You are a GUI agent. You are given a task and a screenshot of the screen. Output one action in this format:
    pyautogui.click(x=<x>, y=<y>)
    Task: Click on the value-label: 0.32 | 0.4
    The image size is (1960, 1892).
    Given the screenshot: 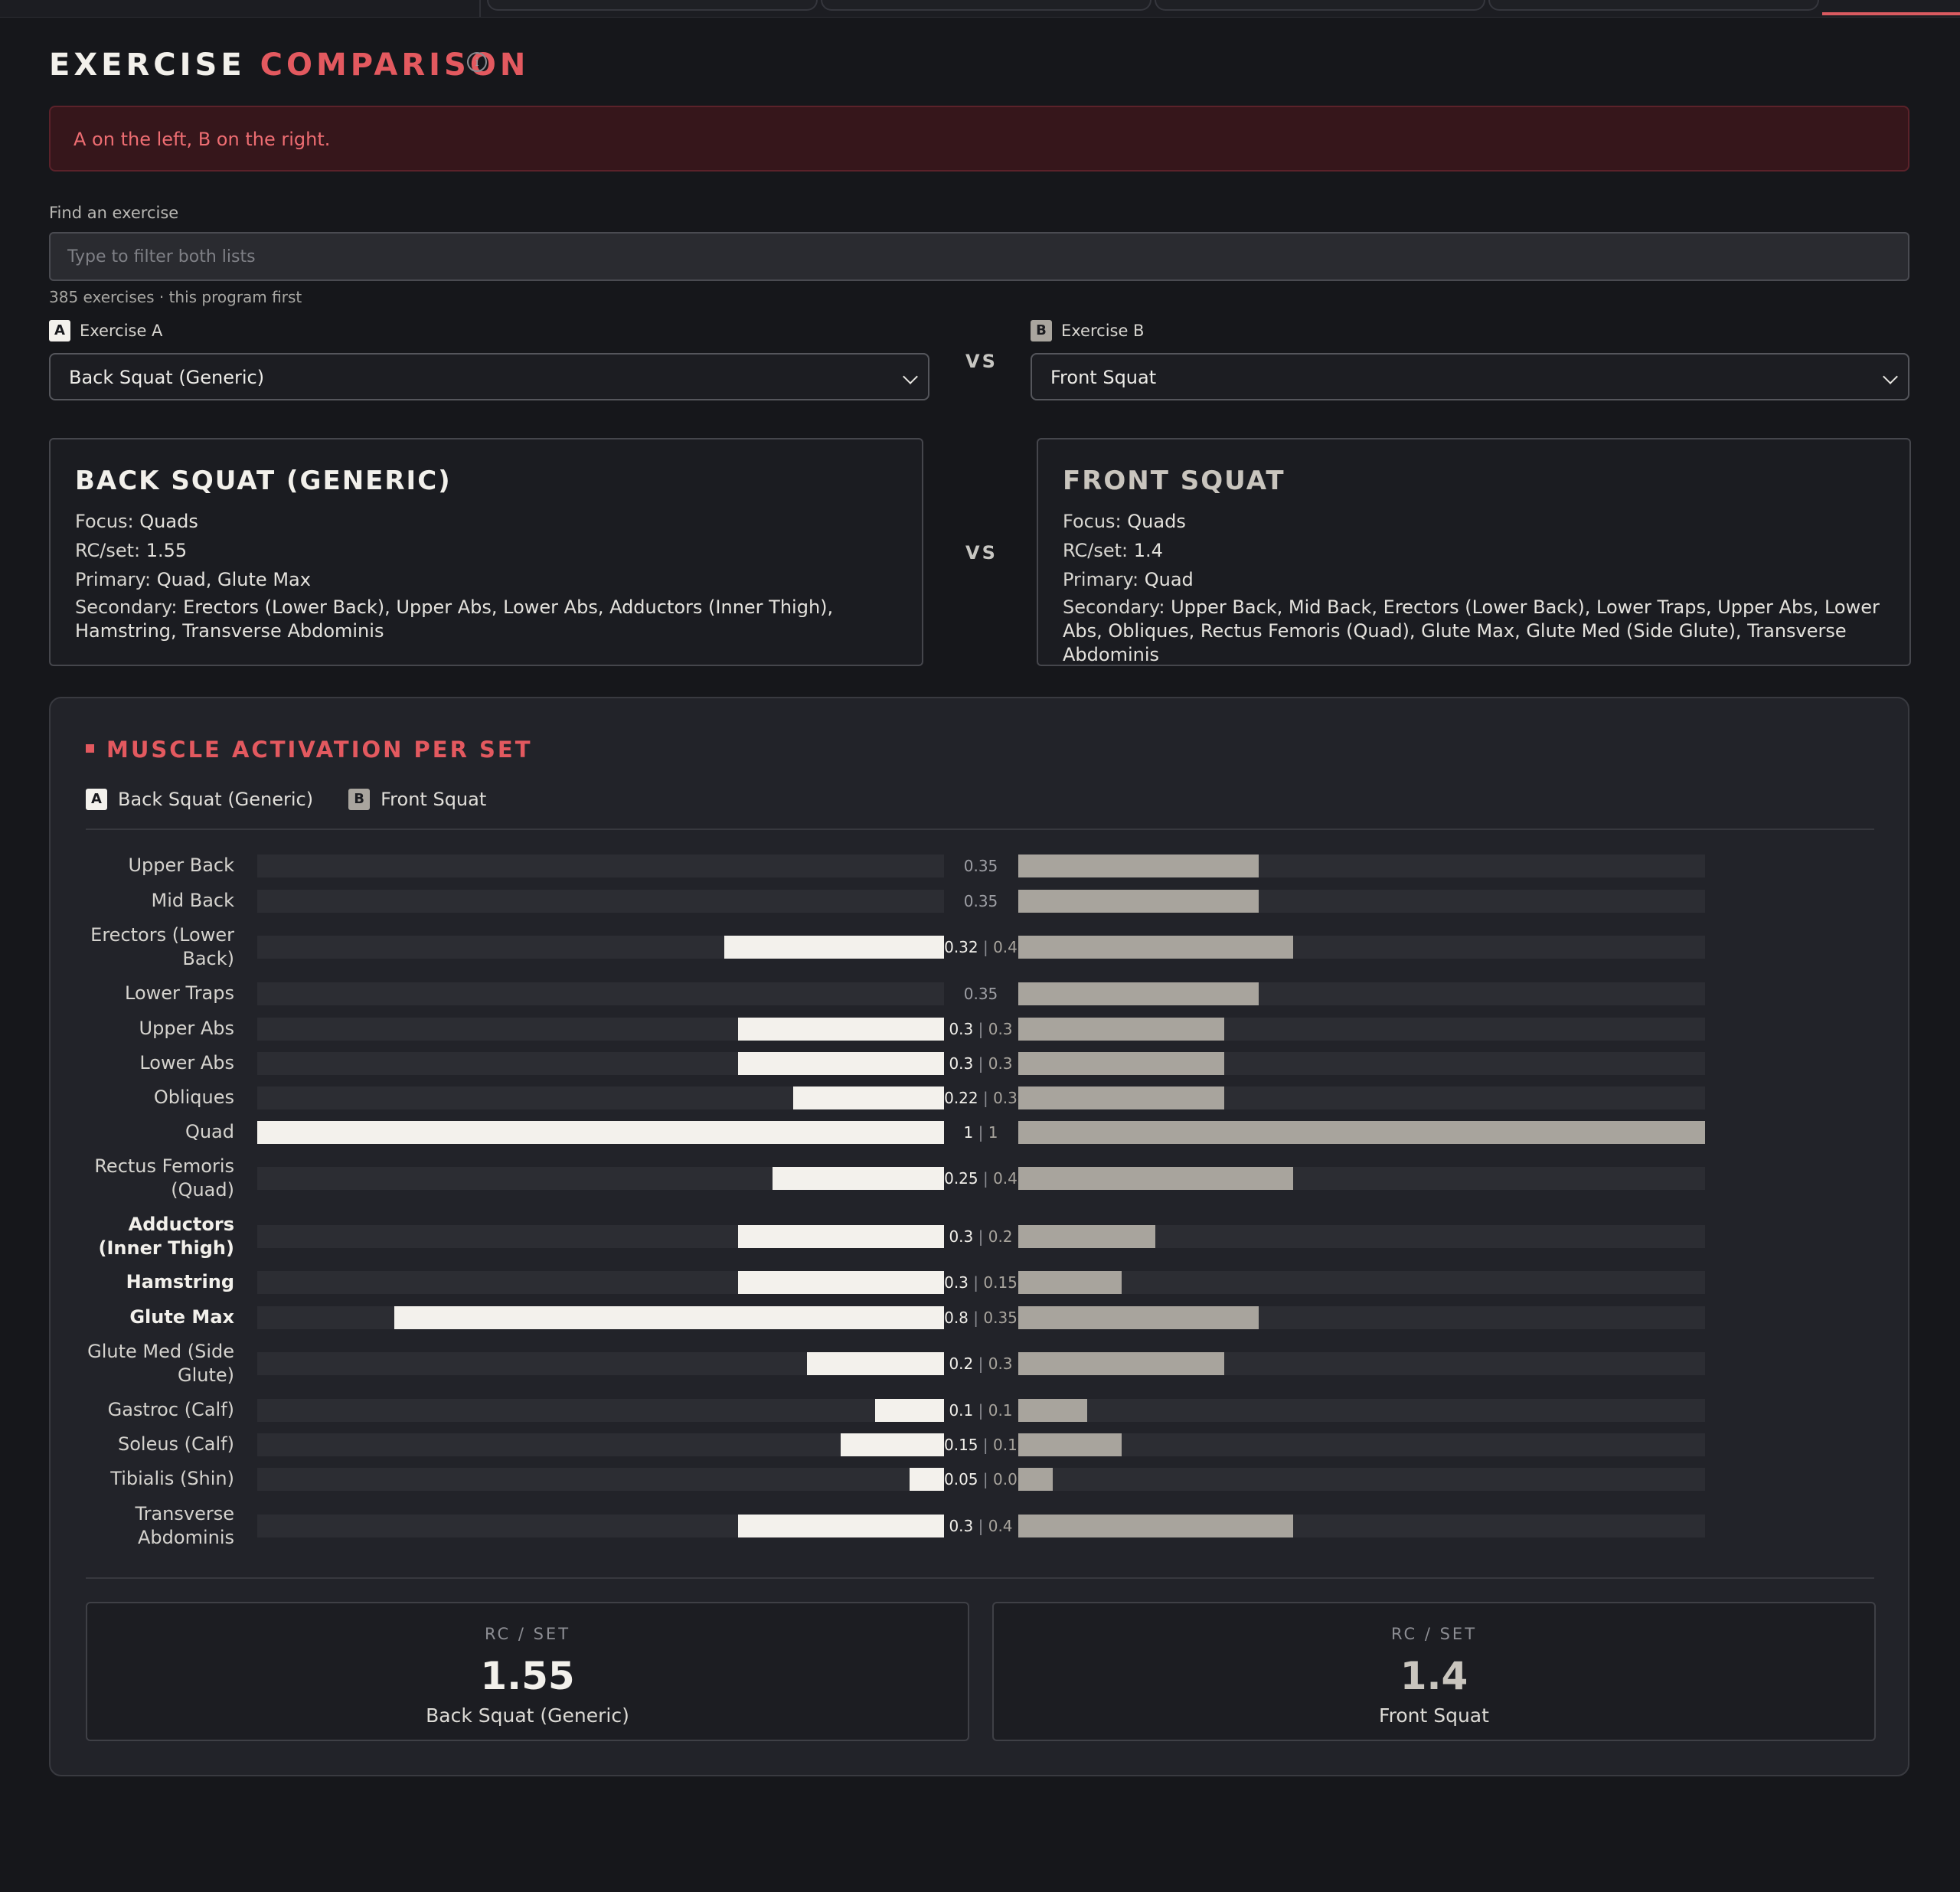 What is the action you would take?
    pyautogui.click(x=981, y=948)
    